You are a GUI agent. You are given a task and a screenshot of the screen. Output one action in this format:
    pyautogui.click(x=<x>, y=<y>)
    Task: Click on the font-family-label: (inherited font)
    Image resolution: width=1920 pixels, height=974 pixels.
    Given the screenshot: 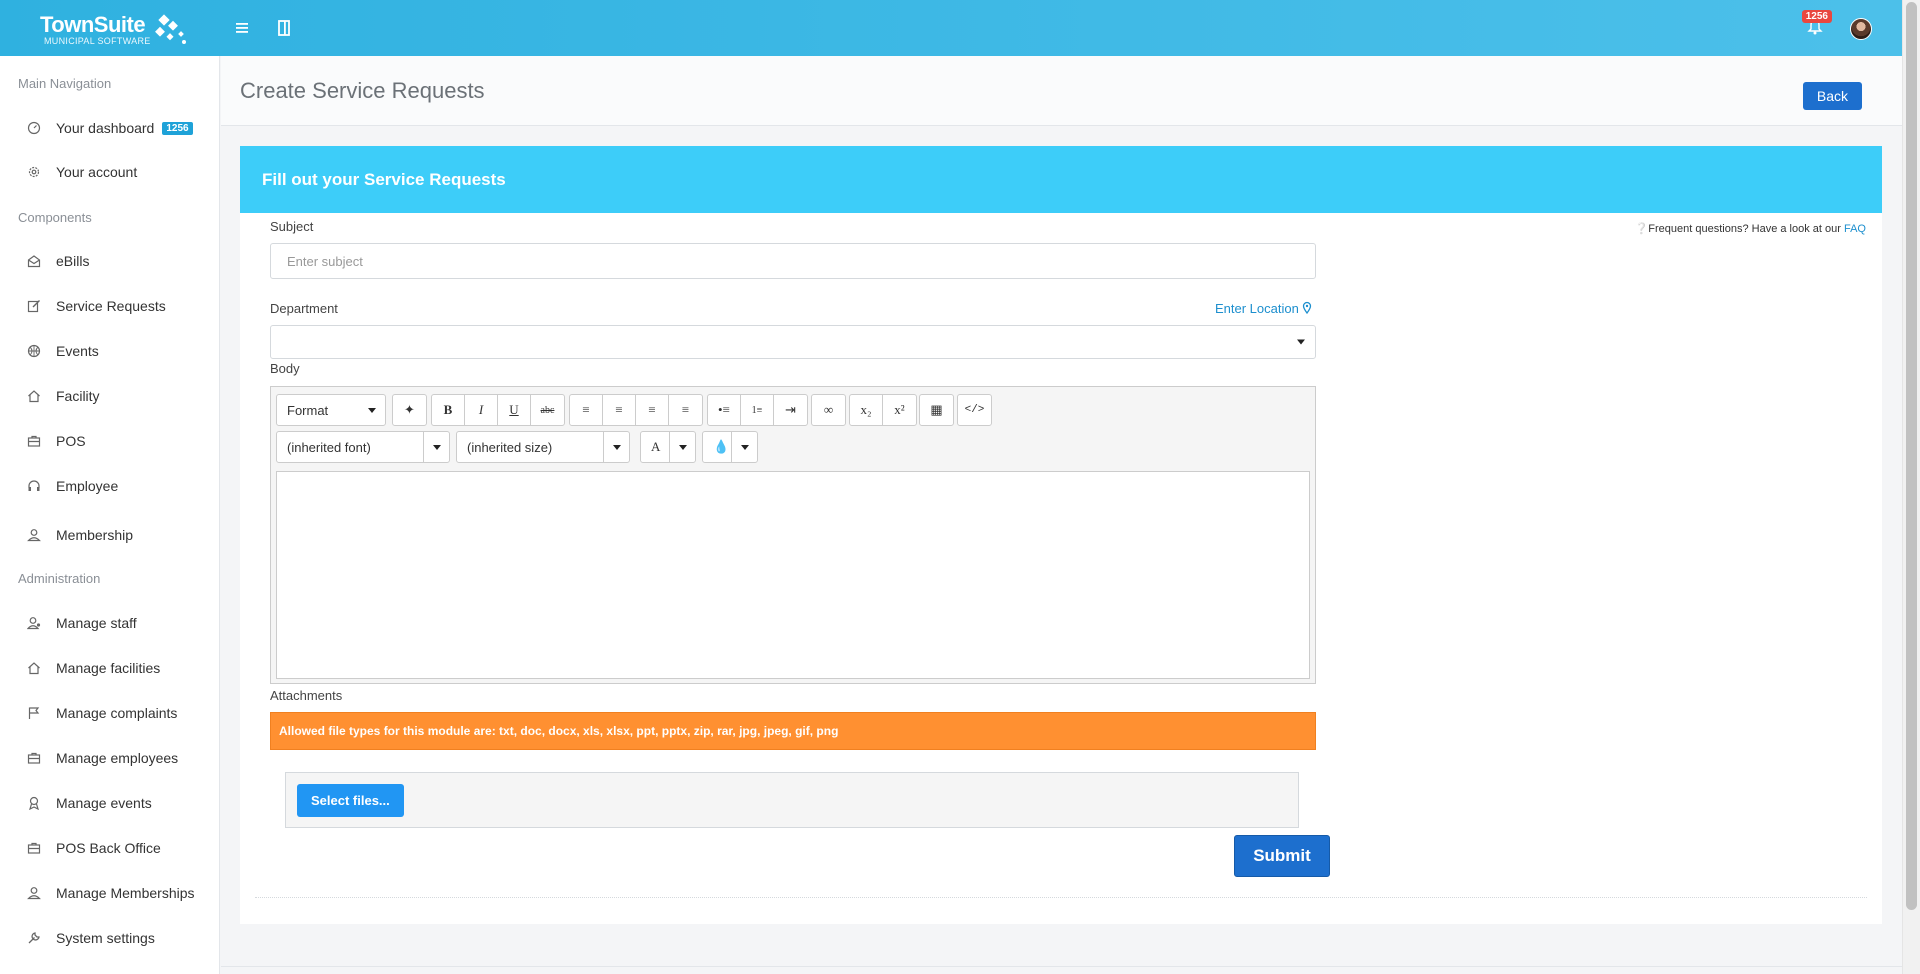 What is the action you would take?
    pyautogui.click(x=329, y=447)
    